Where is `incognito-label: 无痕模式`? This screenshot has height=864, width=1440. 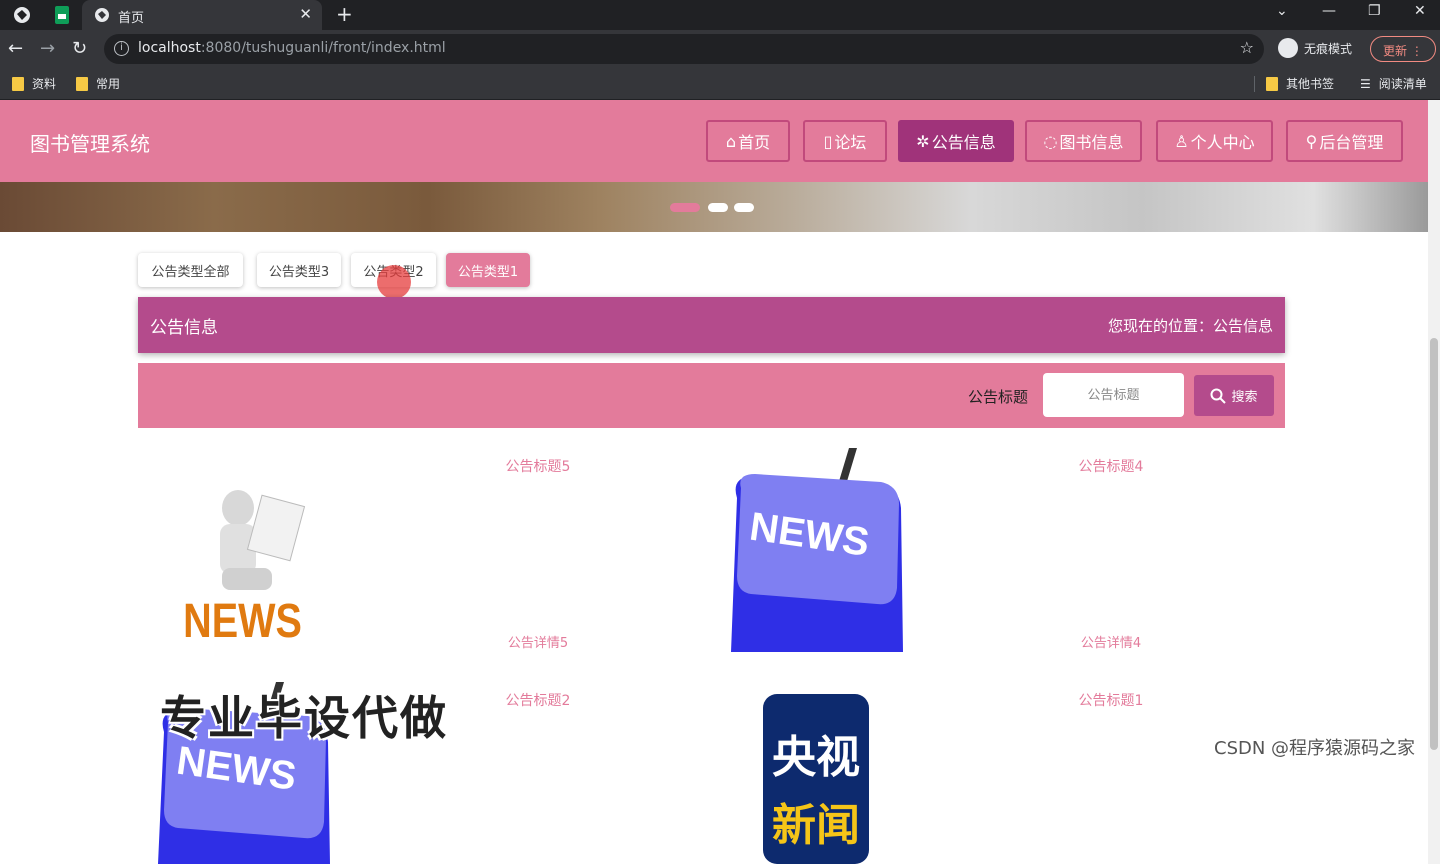
incognito-label: 无痕模式 is located at coordinates (1328, 48).